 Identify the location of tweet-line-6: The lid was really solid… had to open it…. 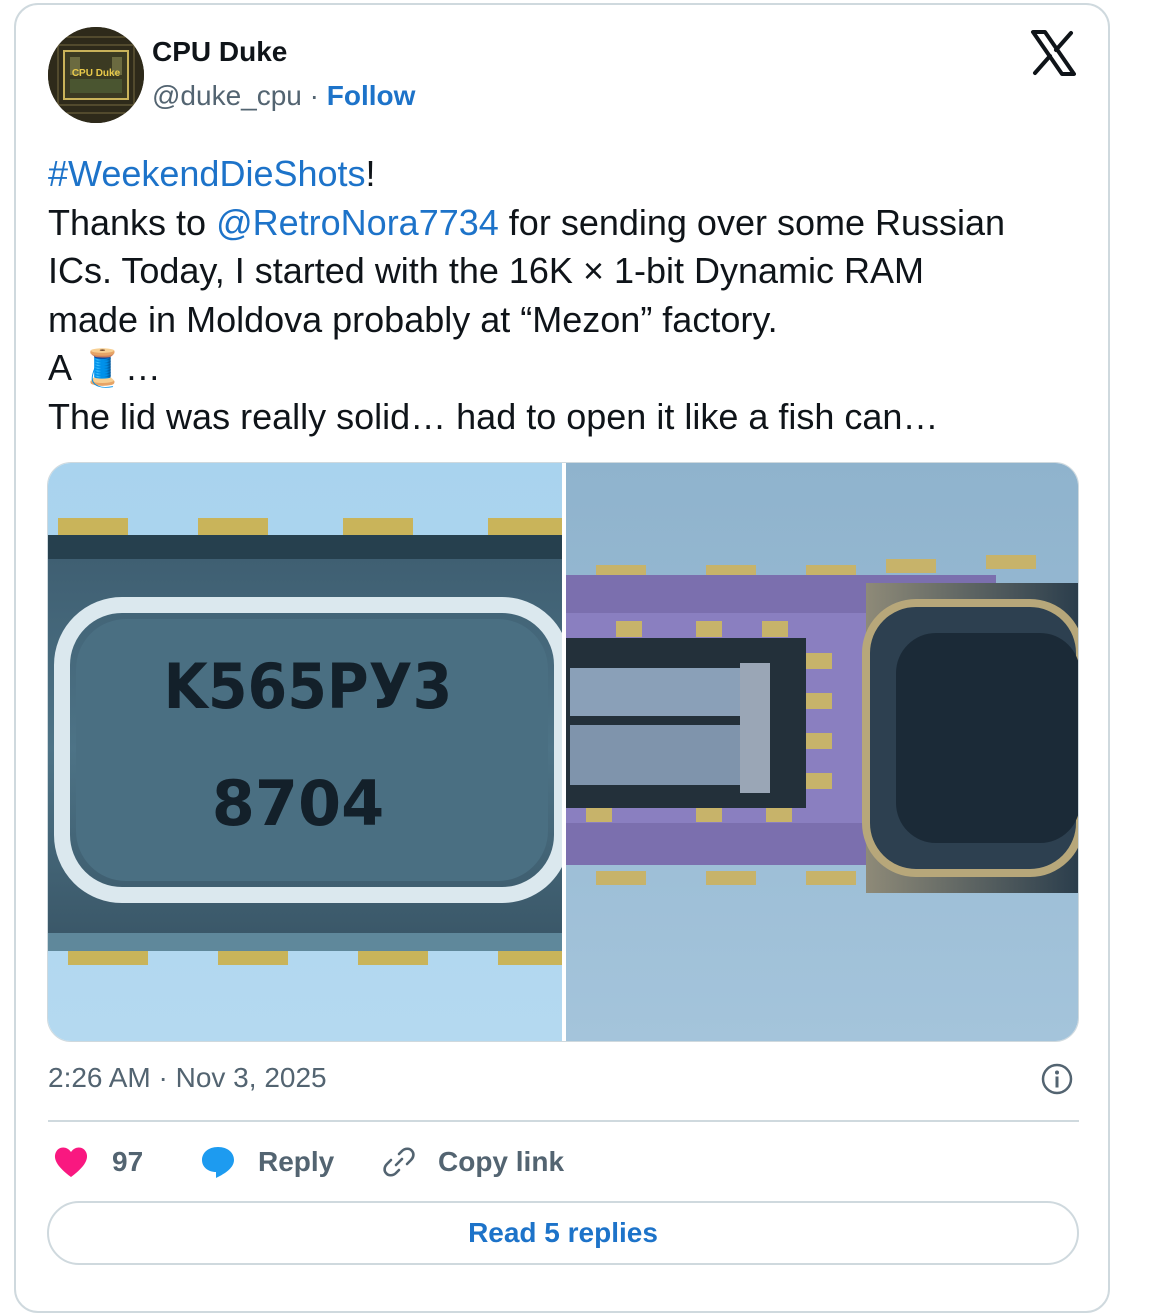
(493, 416).